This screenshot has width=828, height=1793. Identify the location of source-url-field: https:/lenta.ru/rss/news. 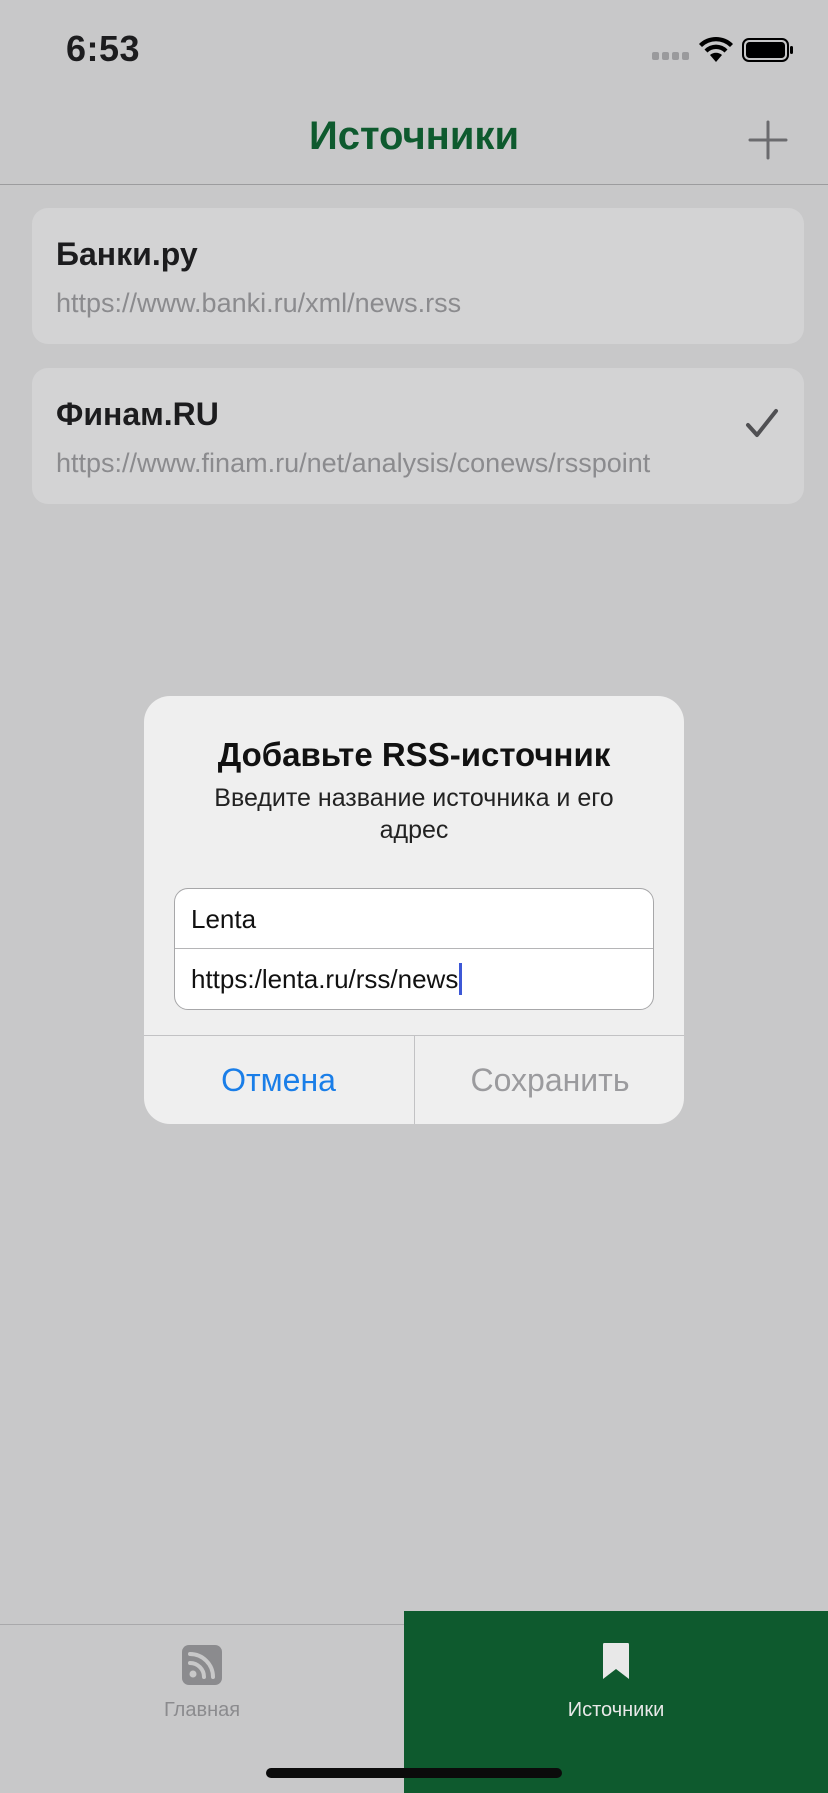
(414, 979).